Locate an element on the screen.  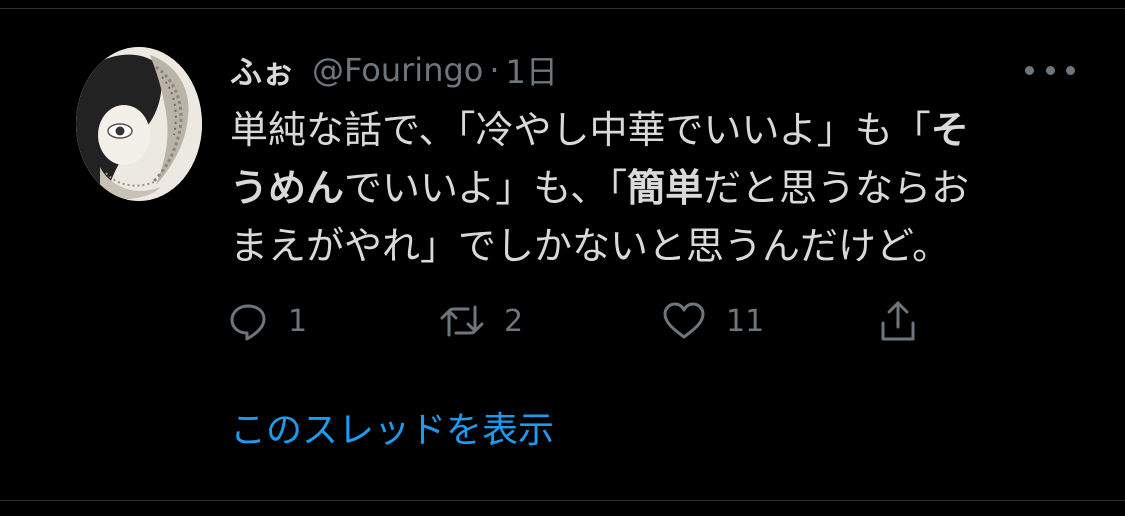
tweet-text-line: うめんでいいよ」も、「簡単だと思うならお is located at coordinates (655, 188).